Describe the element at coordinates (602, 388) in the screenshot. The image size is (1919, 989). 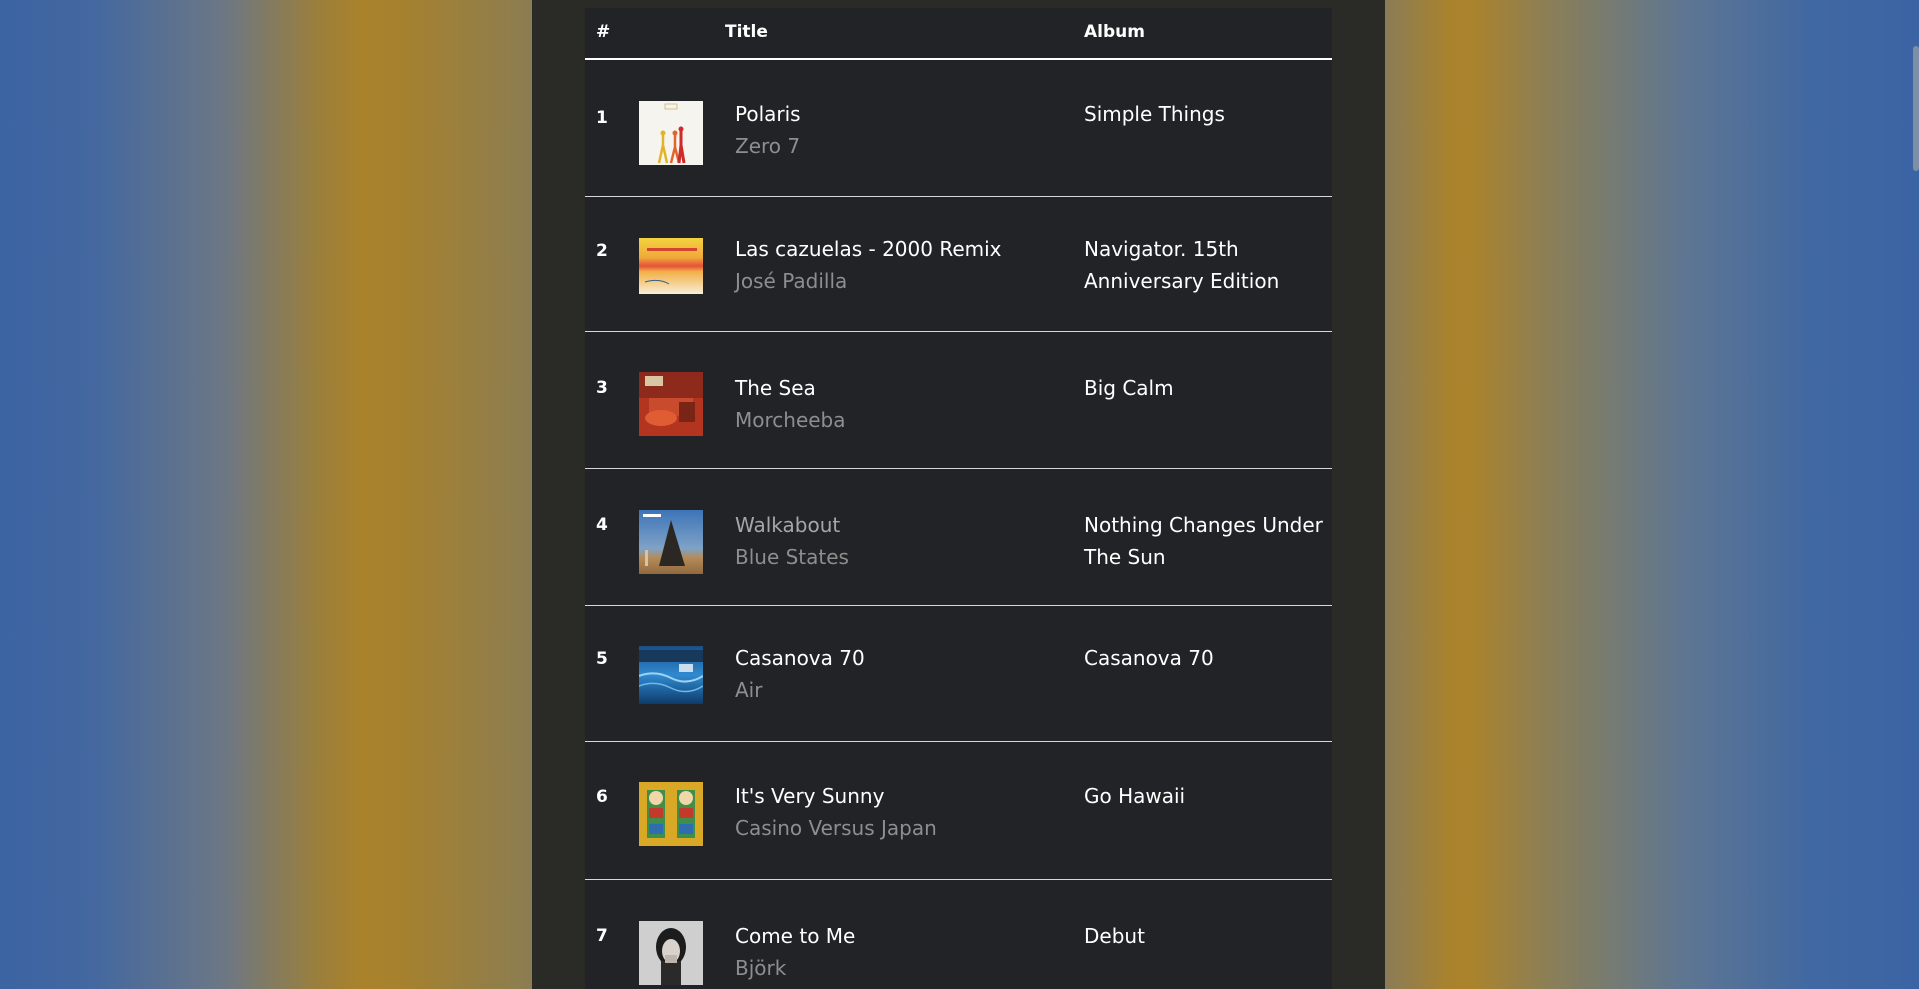
I see `track-number: 3` at that location.